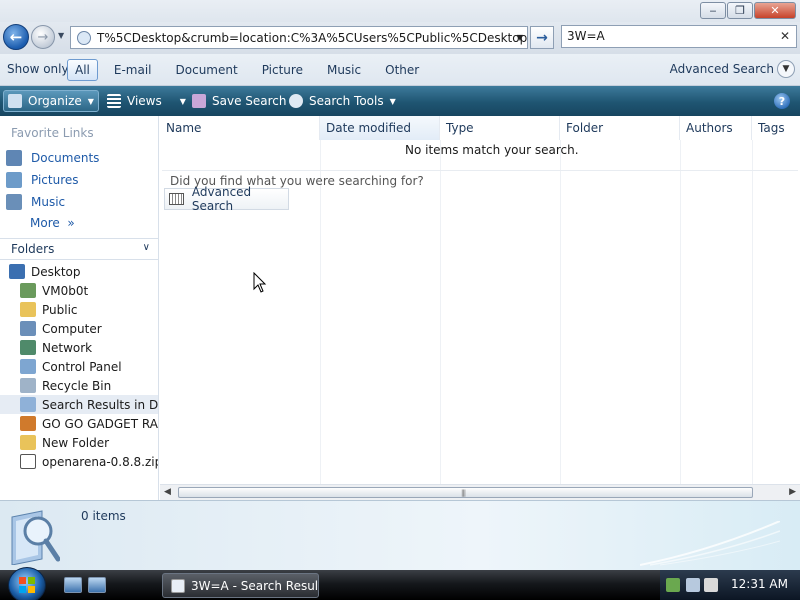 The width and height of the screenshot is (800, 600). What do you see at coordinates (673, 585) in the screenshot?
I see `network-tray-icon` at bounding box center [673, 585].